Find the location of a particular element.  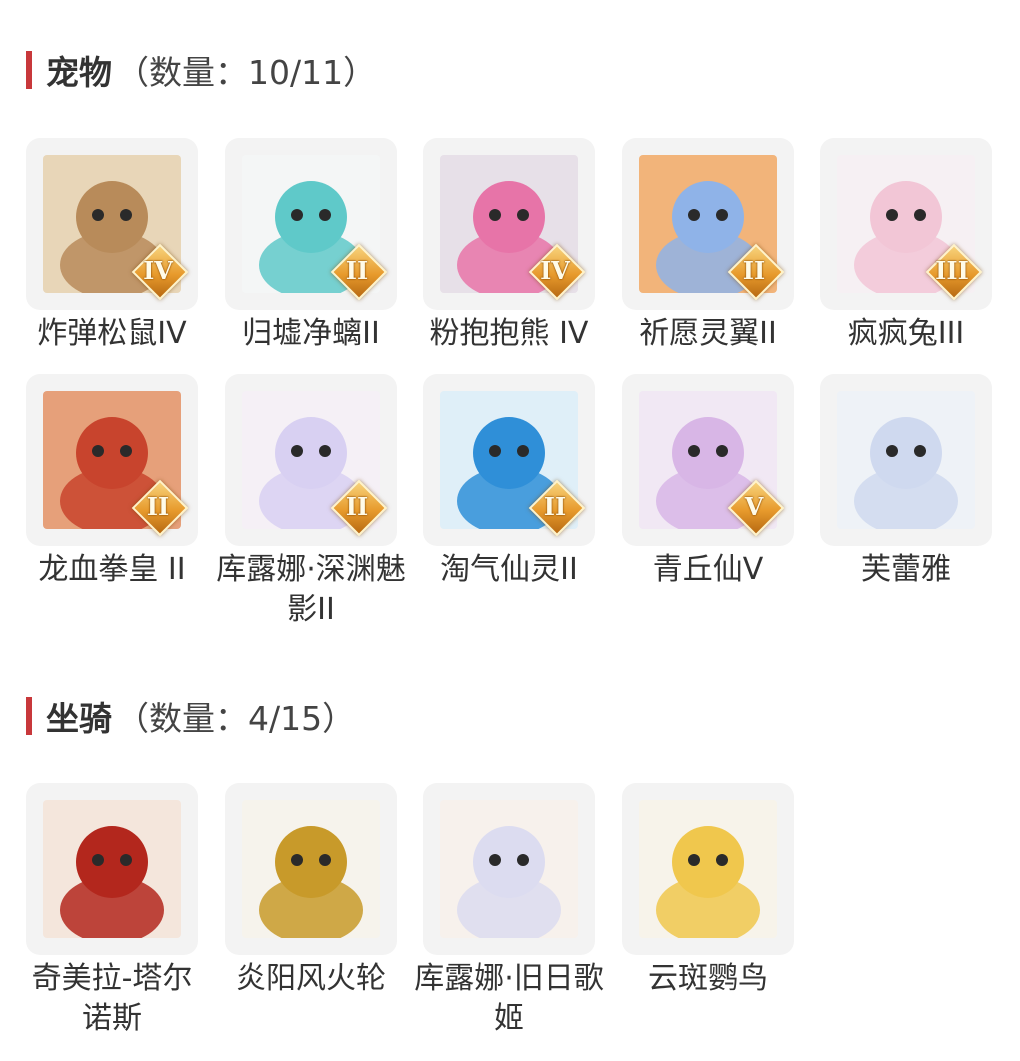

card-name: 炸弹松鼠IV is located at coordinates (112, 333).